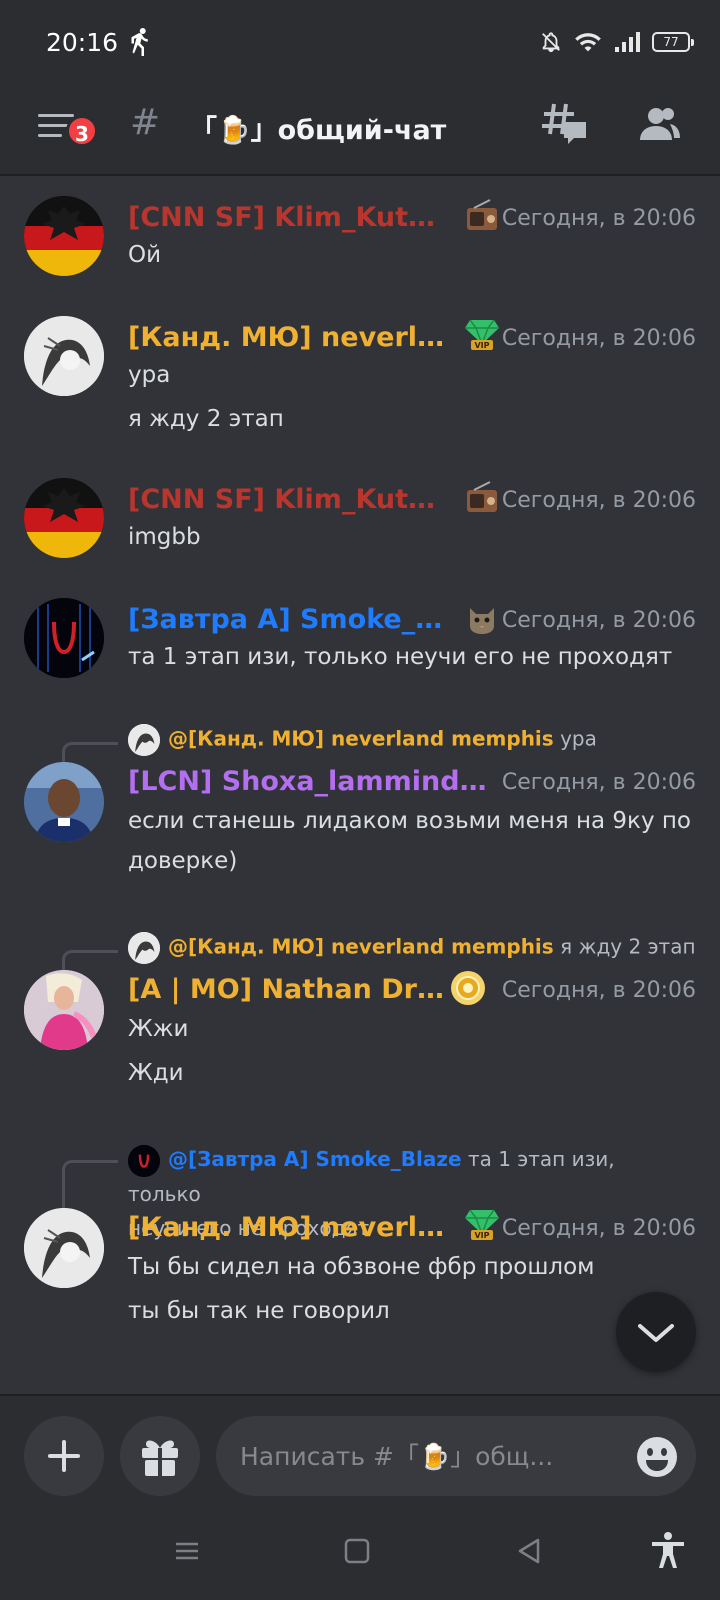 This screenshot has width=720, height=1600. I want to click on message-text: я жду 2 этап, so click(206, 419).